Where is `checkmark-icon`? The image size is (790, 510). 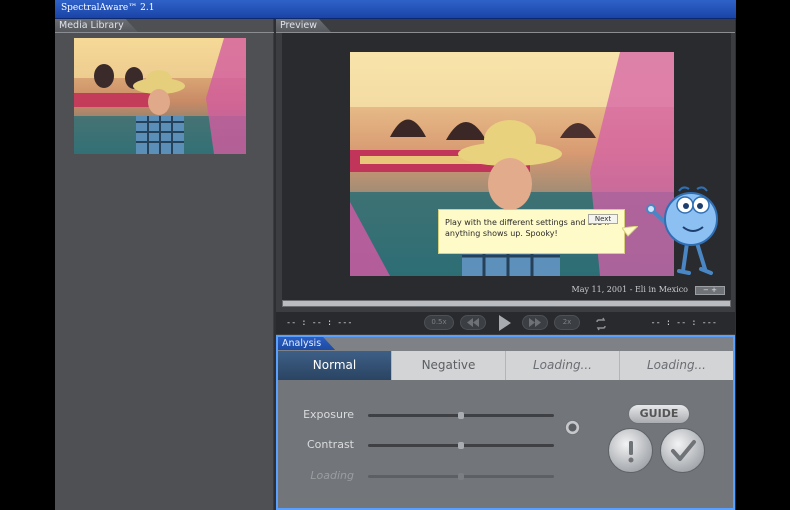
checkmark-icon is located at coordinates (683, 450).